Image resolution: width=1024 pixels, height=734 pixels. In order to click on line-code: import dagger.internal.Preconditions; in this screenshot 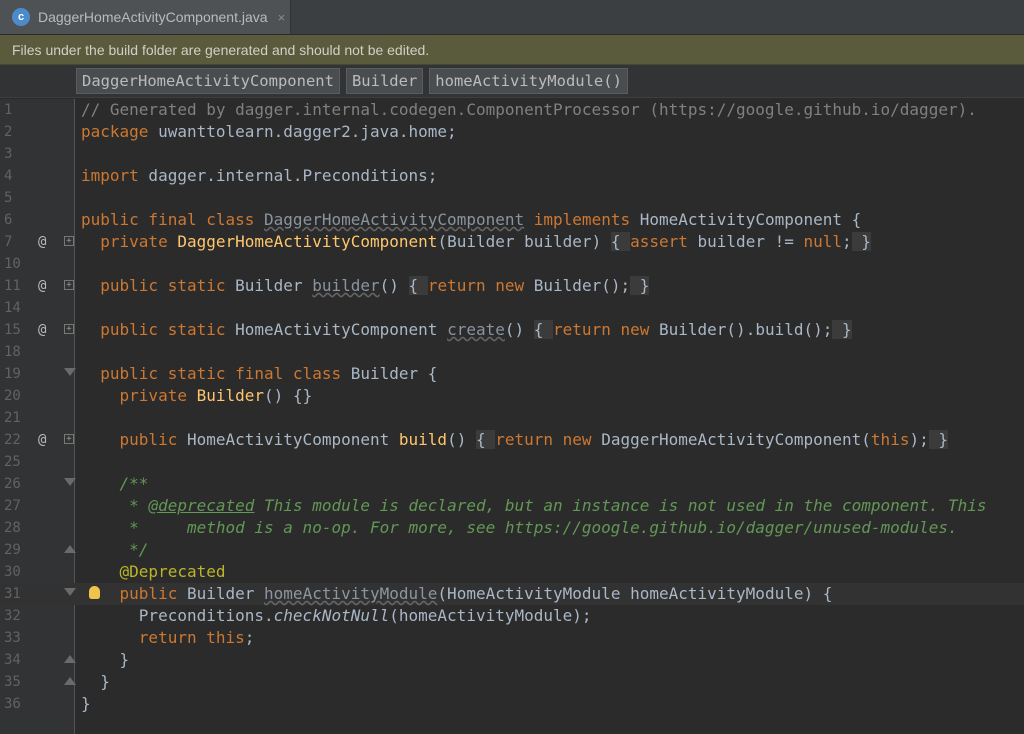, I will do `click(259, 175)`.